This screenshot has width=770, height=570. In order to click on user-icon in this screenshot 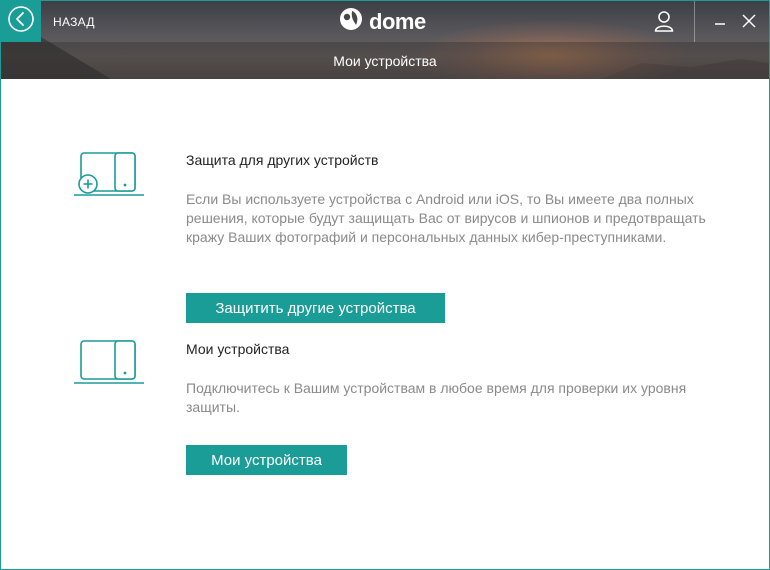, I will do `click(664, 23)`.